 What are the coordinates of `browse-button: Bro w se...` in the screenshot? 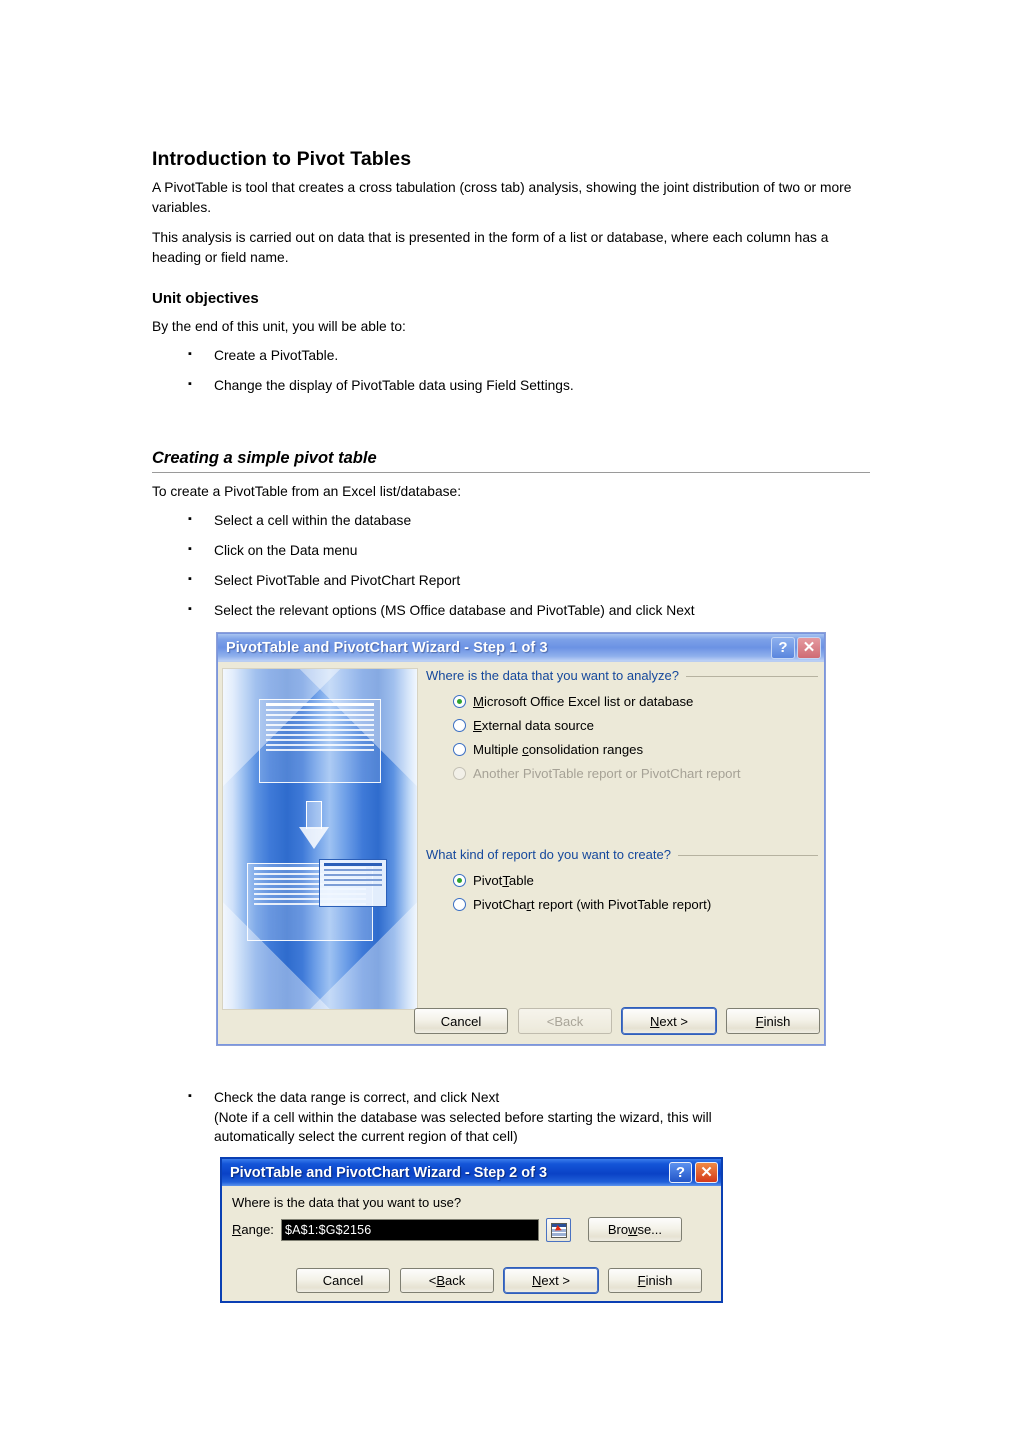 It's located at (634, 1229).